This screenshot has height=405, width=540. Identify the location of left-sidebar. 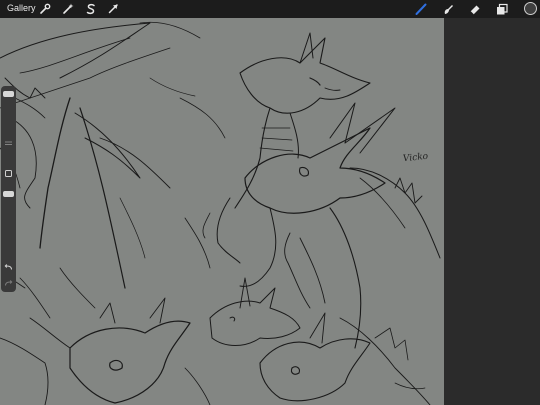
(8, 189).